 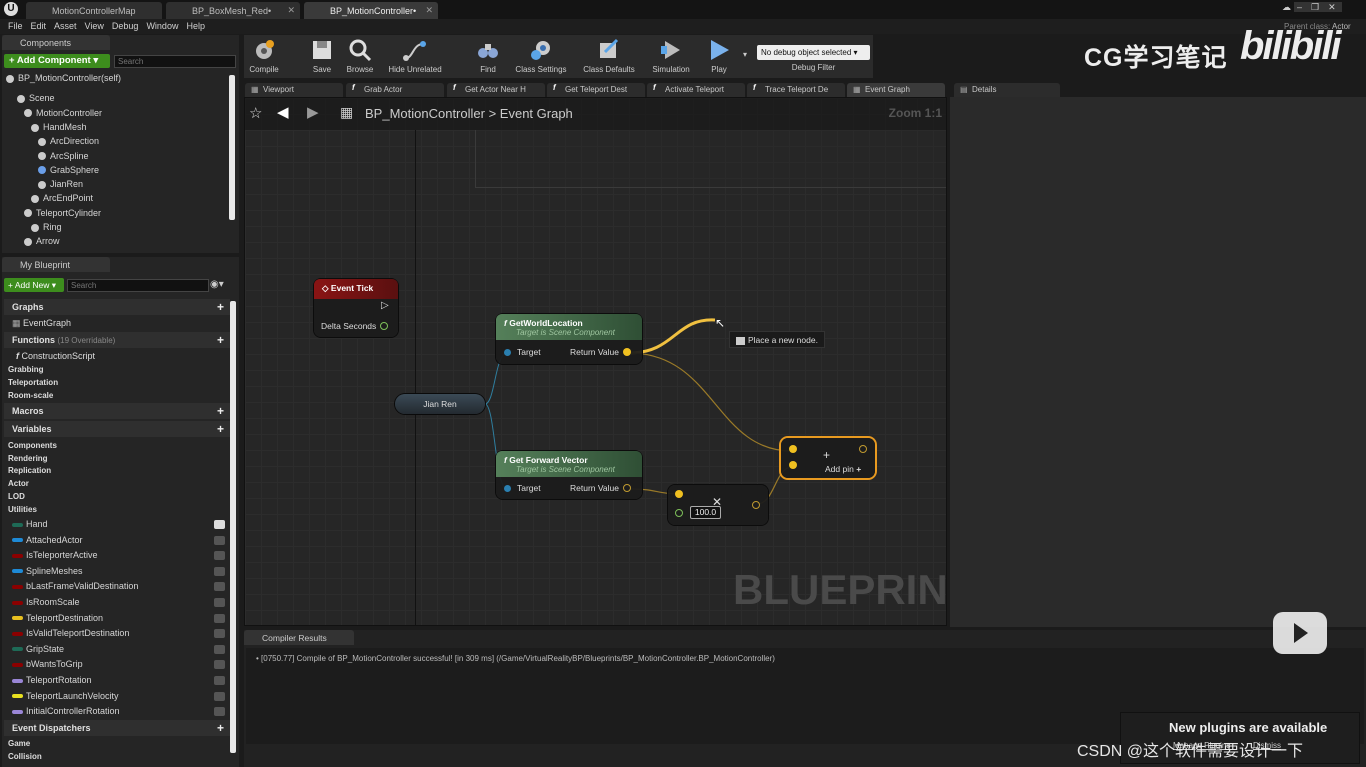 I want to click on menu-file: File, so click(x=15, y=26).